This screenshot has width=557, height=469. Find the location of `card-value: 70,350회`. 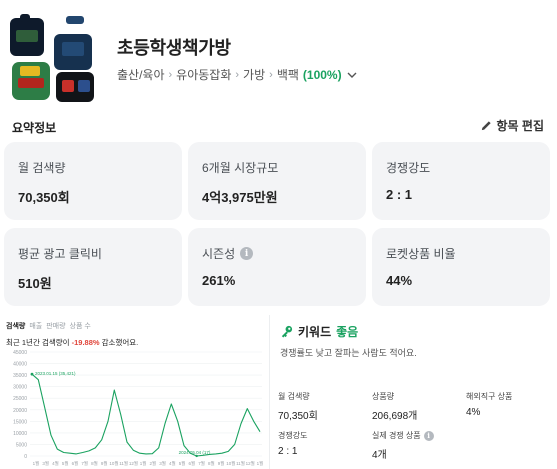

card-value: 70,350회 is located at coordinates (44, 197).